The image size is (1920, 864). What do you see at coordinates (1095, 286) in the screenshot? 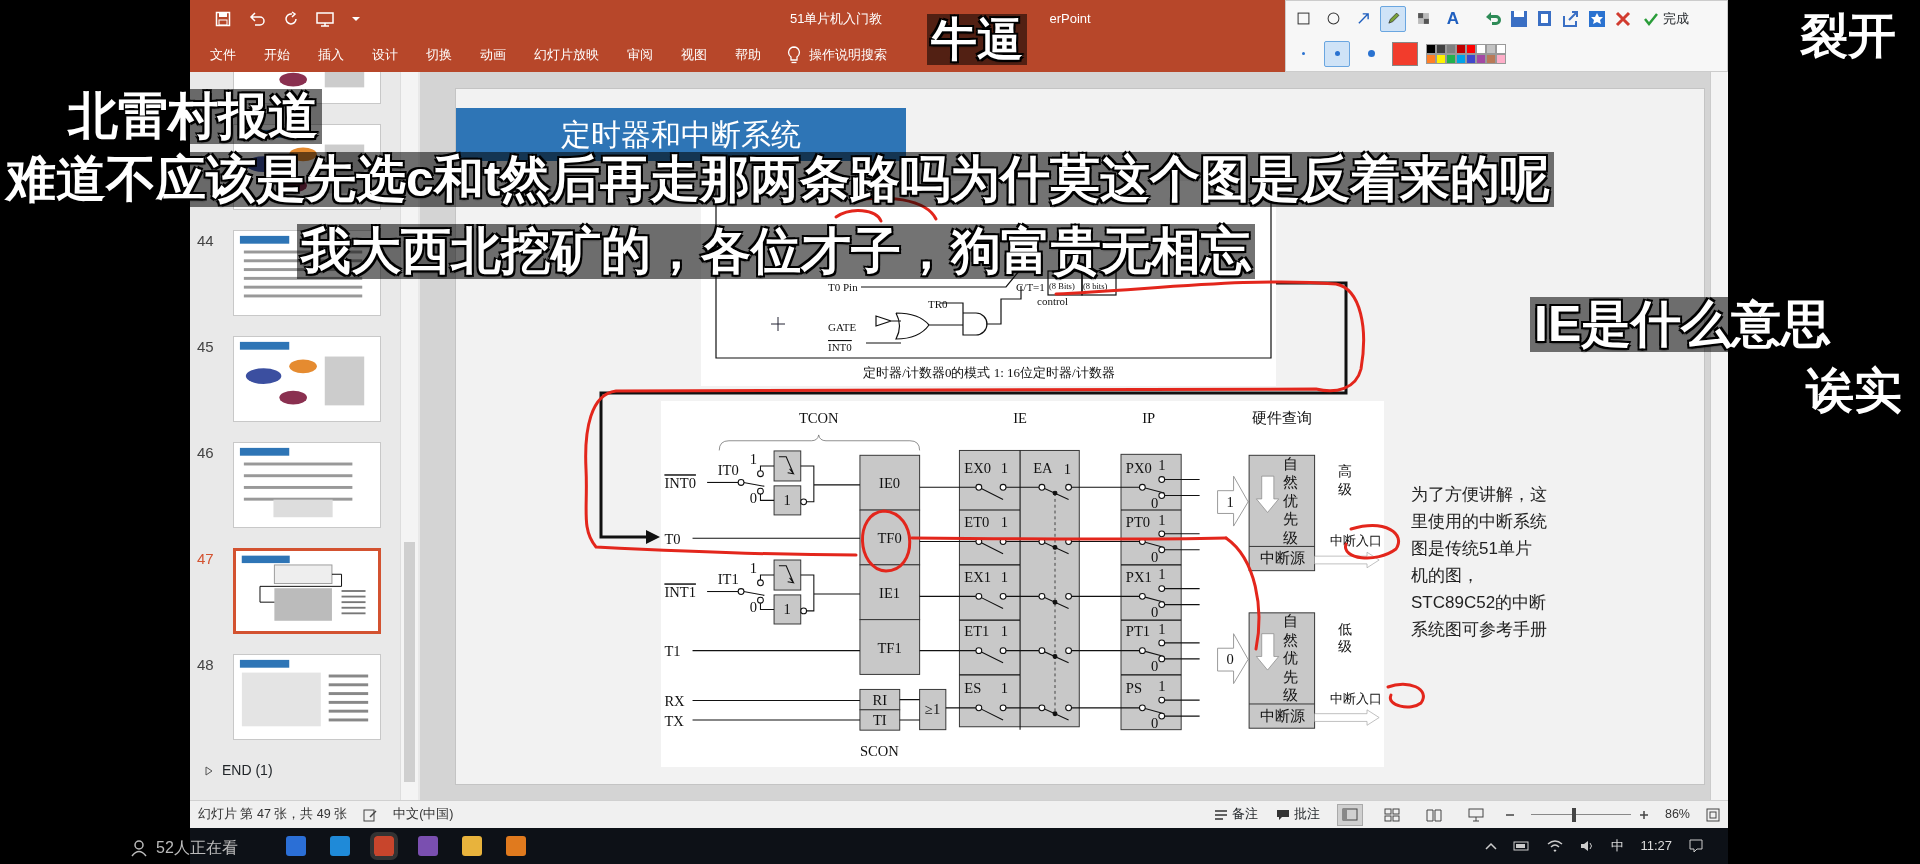
I see `diagram-label: (8 bits)` at bounding box center [1095, 286].